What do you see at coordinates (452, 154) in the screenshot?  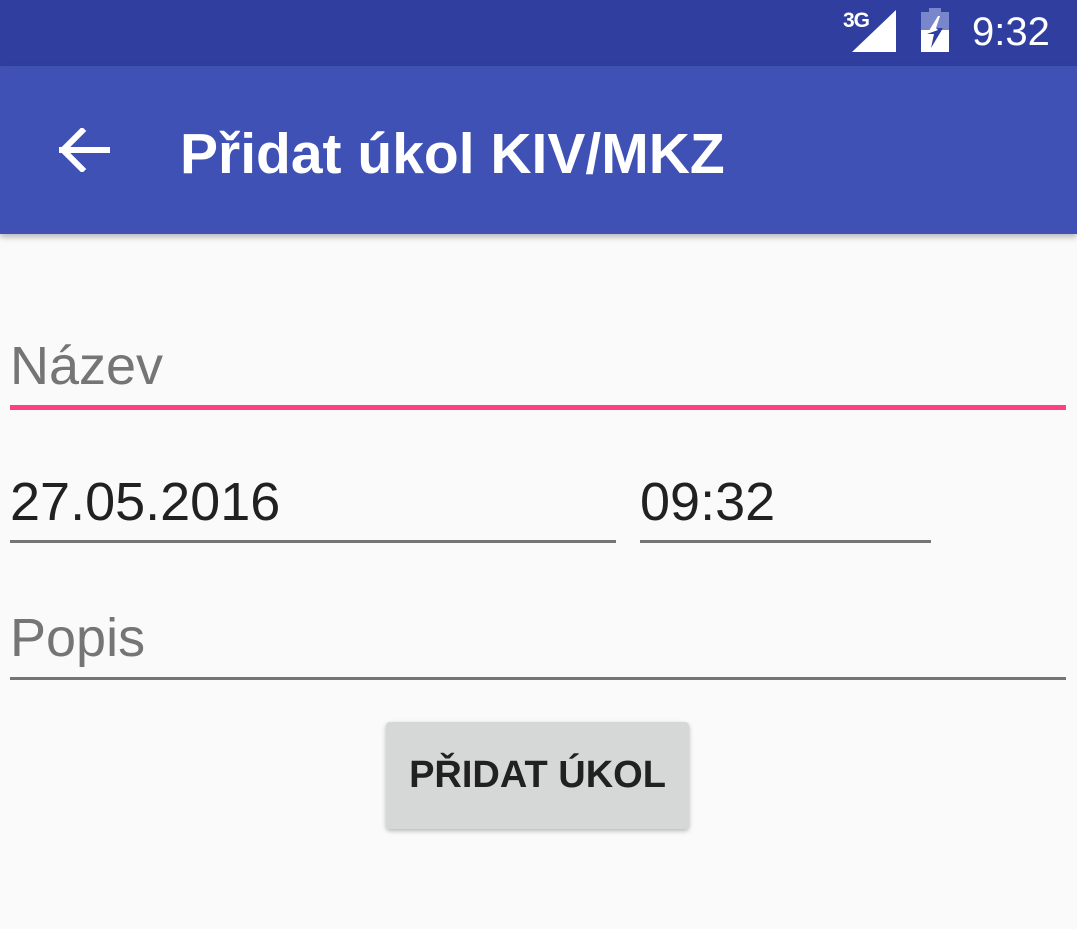 I see `page-title: Přidat úkol KIV/MKZ` at bounding box center [452, 154].